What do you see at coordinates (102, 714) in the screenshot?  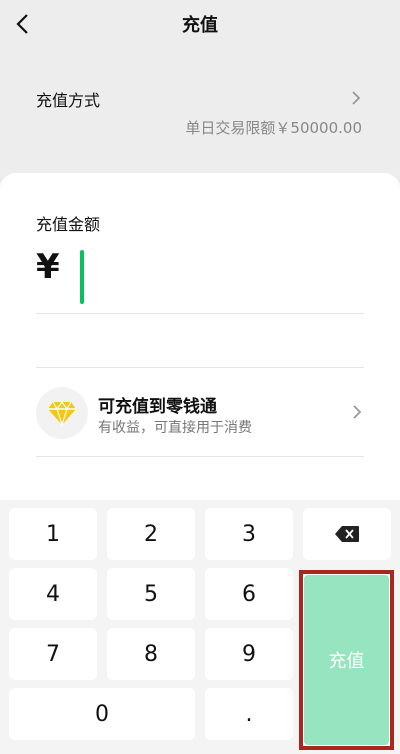 I see `key-0: 0` at bounding box center [102, 714].